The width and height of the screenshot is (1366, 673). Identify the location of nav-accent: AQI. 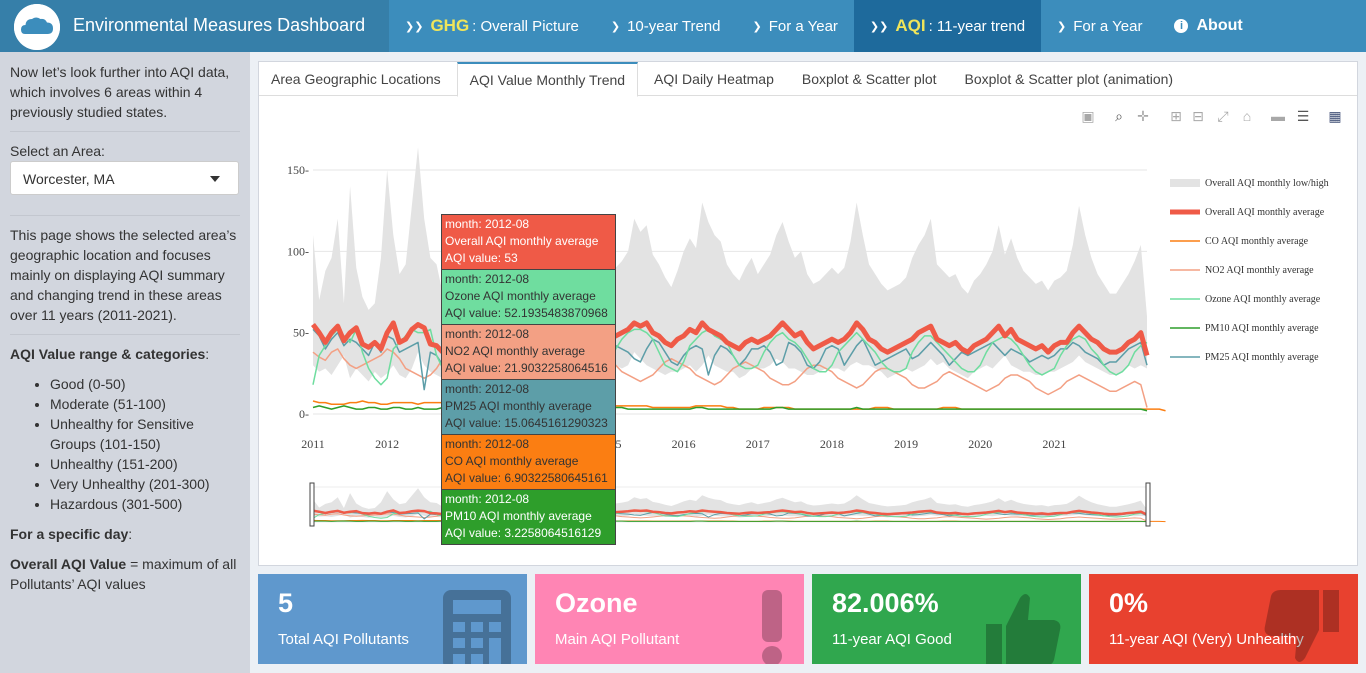
(910, 25).